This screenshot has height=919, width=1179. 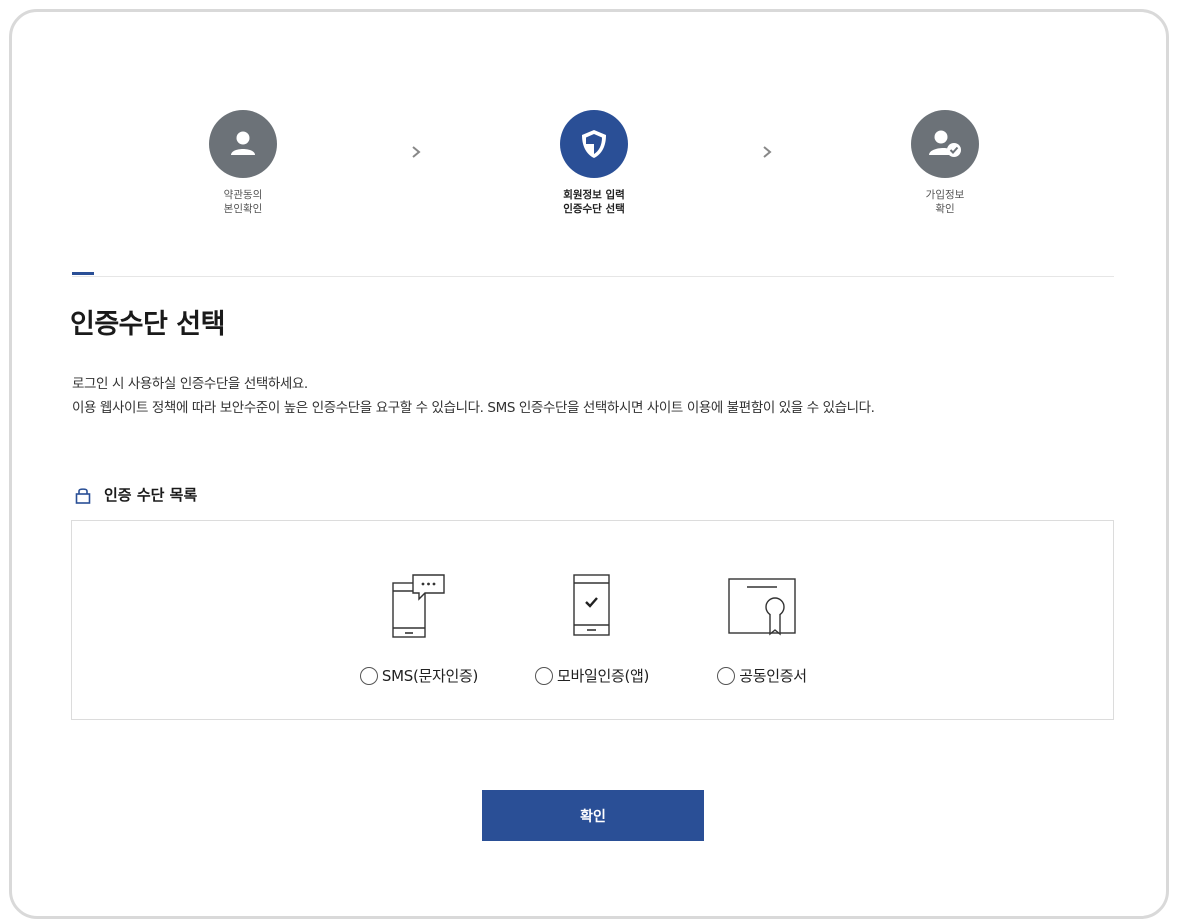 I want to click on auth-option-sms: SMS(문자인증), so click(x=419, y=628).